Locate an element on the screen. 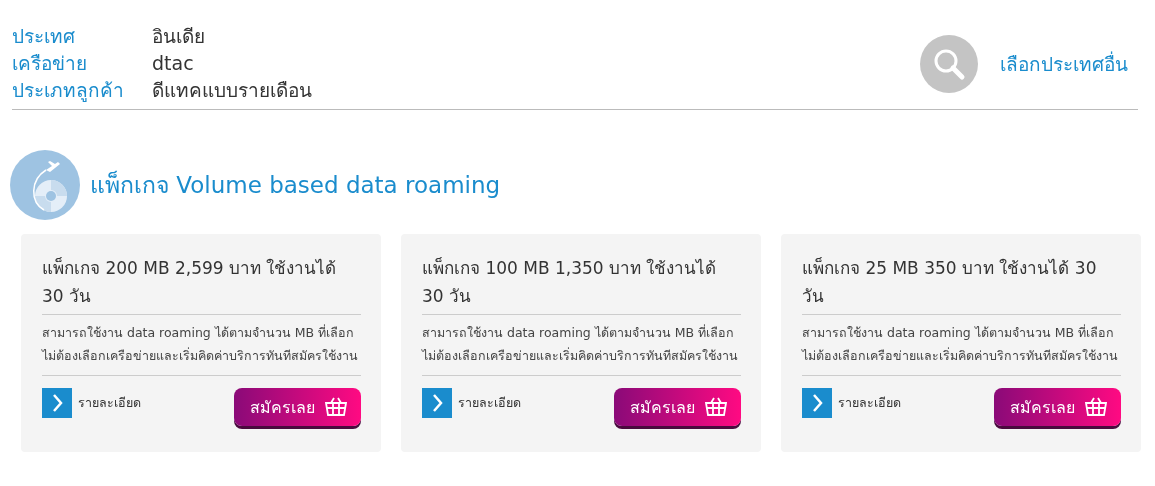  info-label: เครือข่าย is located at coordinates (50, 63).